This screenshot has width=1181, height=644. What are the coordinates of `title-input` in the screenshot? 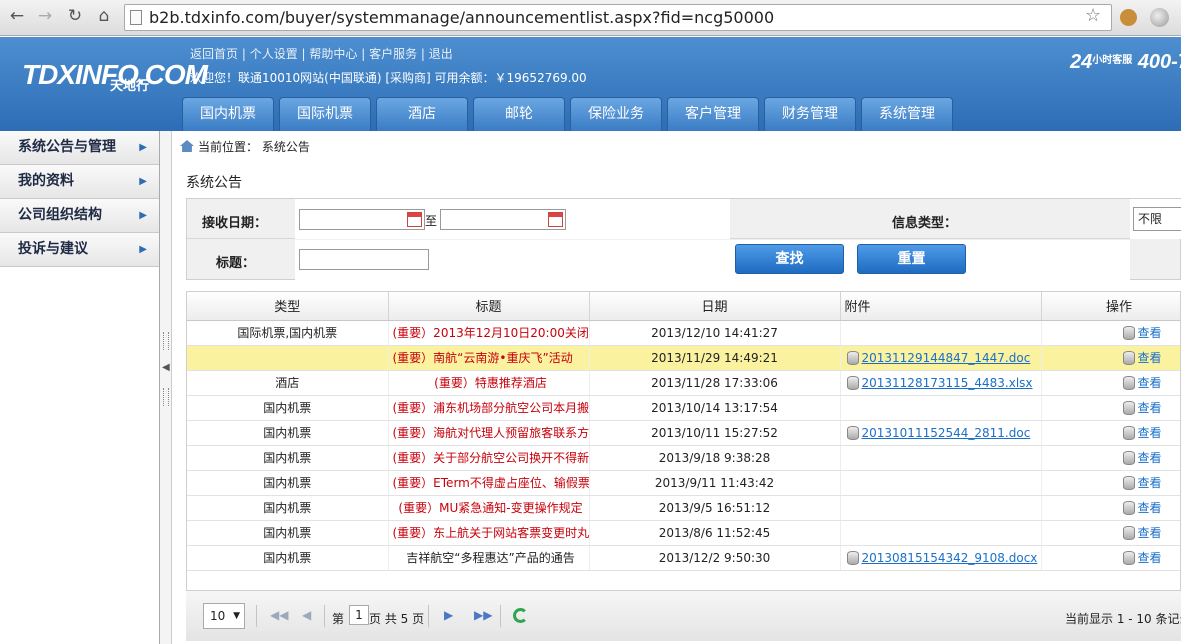 It's located at (364, 259).